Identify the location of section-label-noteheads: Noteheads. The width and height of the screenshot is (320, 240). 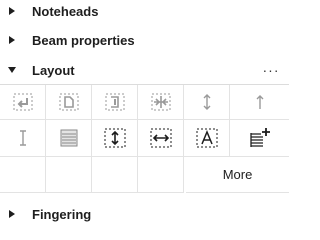
(65, 11).